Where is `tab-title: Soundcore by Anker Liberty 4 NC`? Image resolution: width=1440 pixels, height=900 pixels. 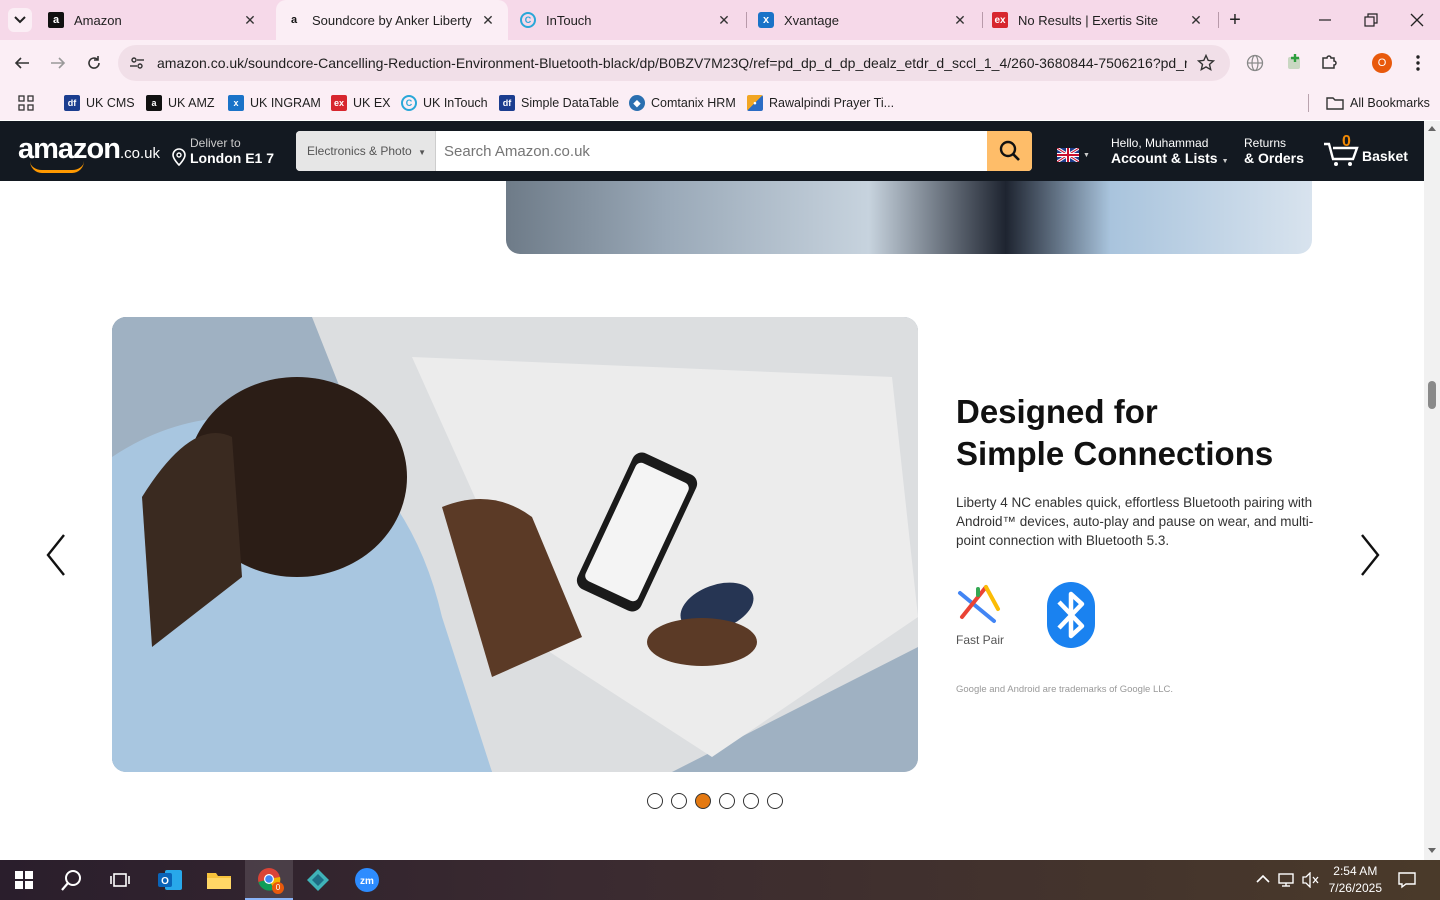 tab-title: Soundcore by Anker Liberty 4 NC is located at coordinates (392, 20).